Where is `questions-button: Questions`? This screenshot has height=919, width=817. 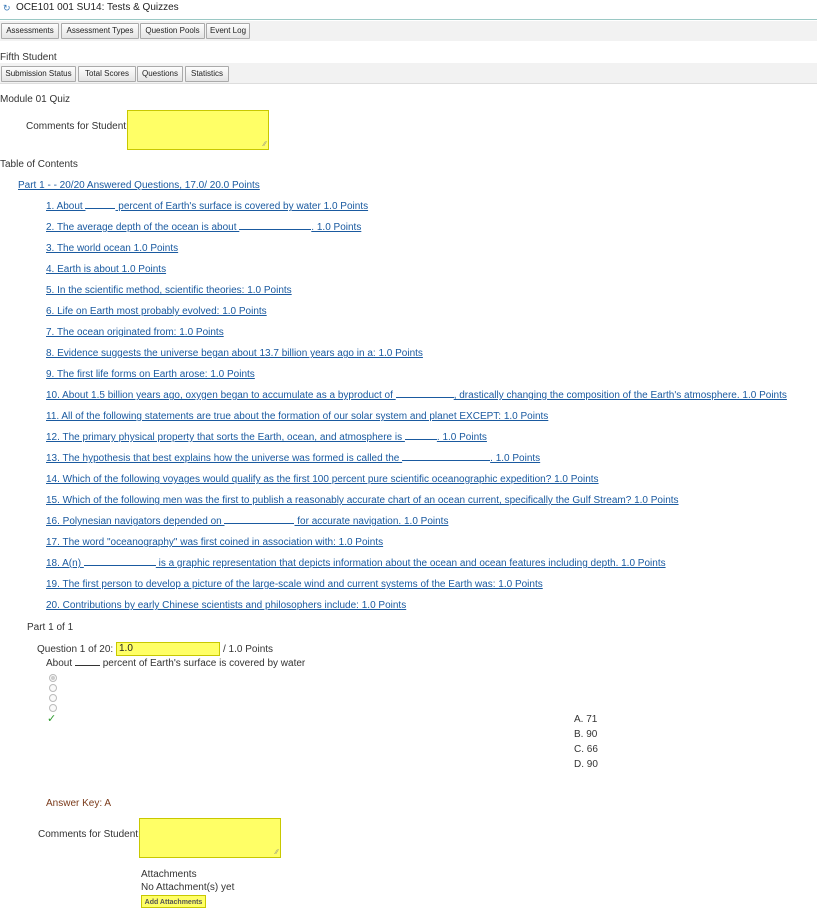
questions-button: Questions is located at coordinates (160, 74).